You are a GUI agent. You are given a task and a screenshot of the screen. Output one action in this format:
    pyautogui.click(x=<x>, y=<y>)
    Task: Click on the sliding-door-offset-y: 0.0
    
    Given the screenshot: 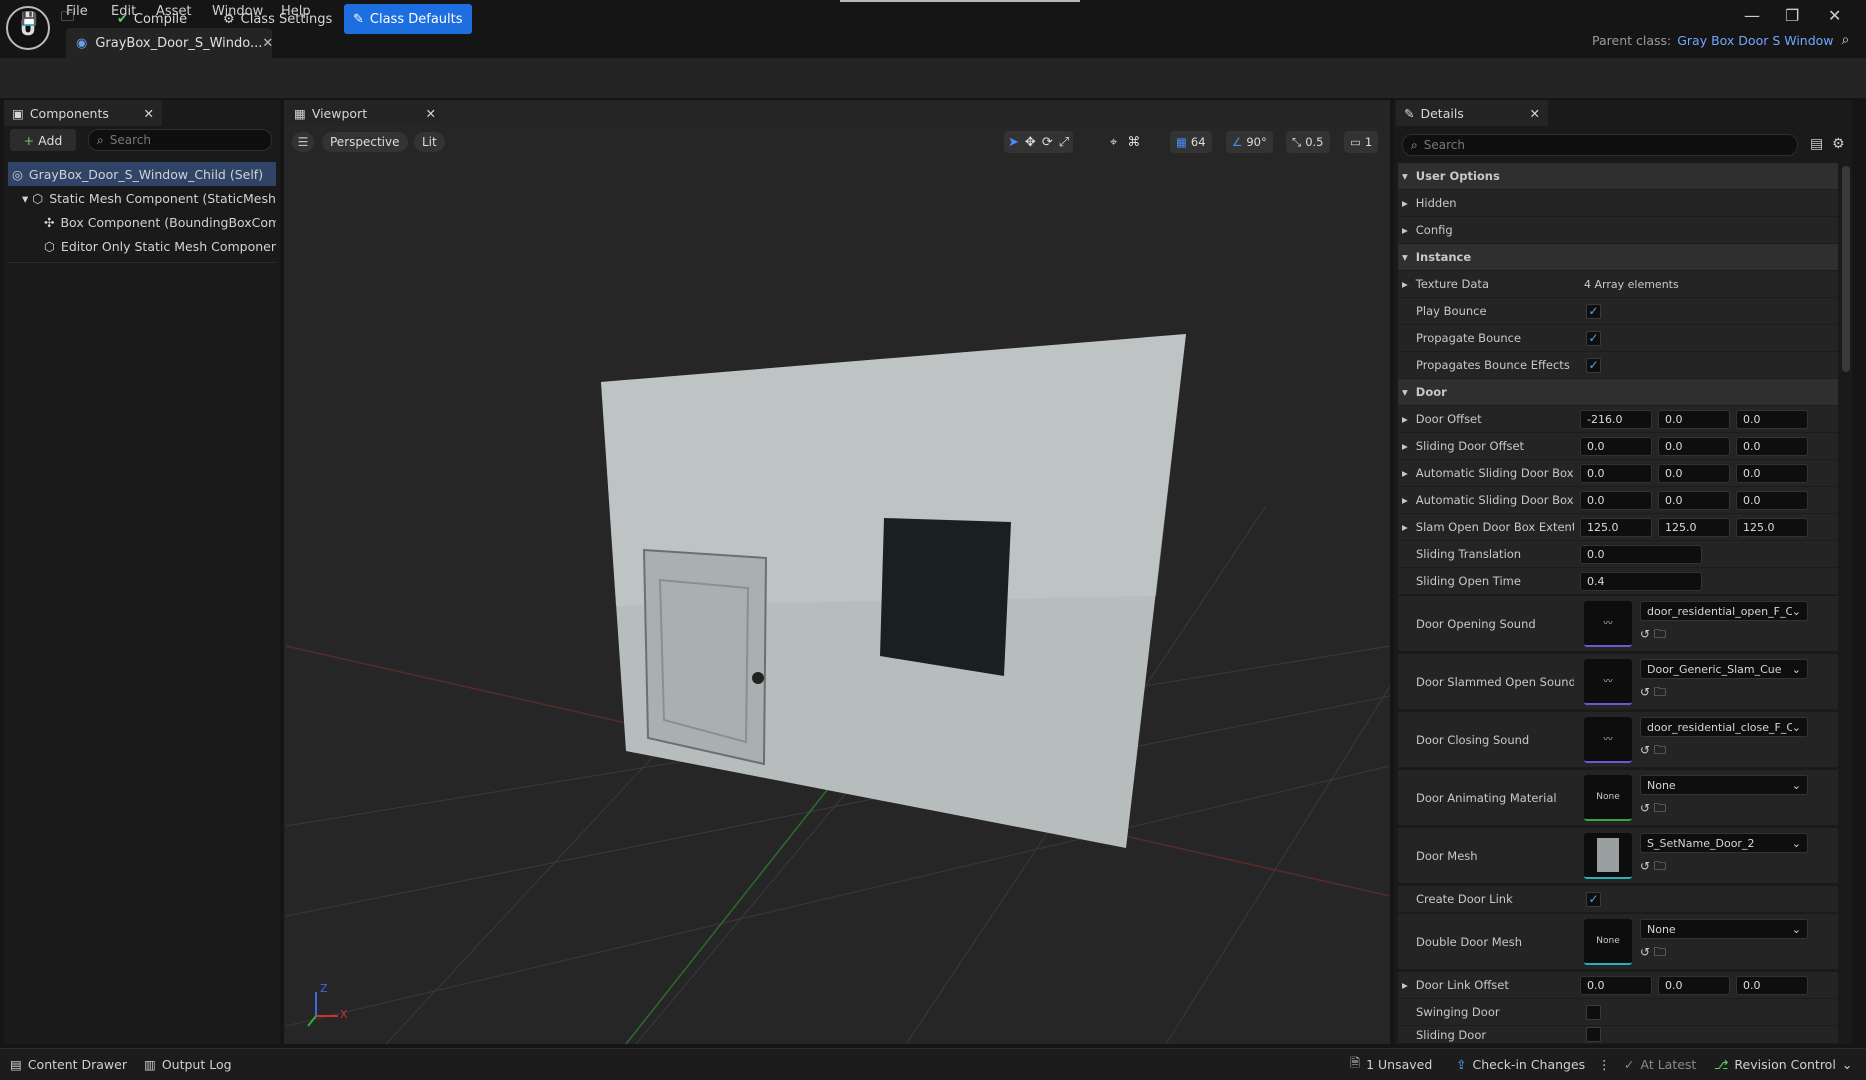 What is the action you would take?
    pyautogui.click(x=1694, y=446)
    